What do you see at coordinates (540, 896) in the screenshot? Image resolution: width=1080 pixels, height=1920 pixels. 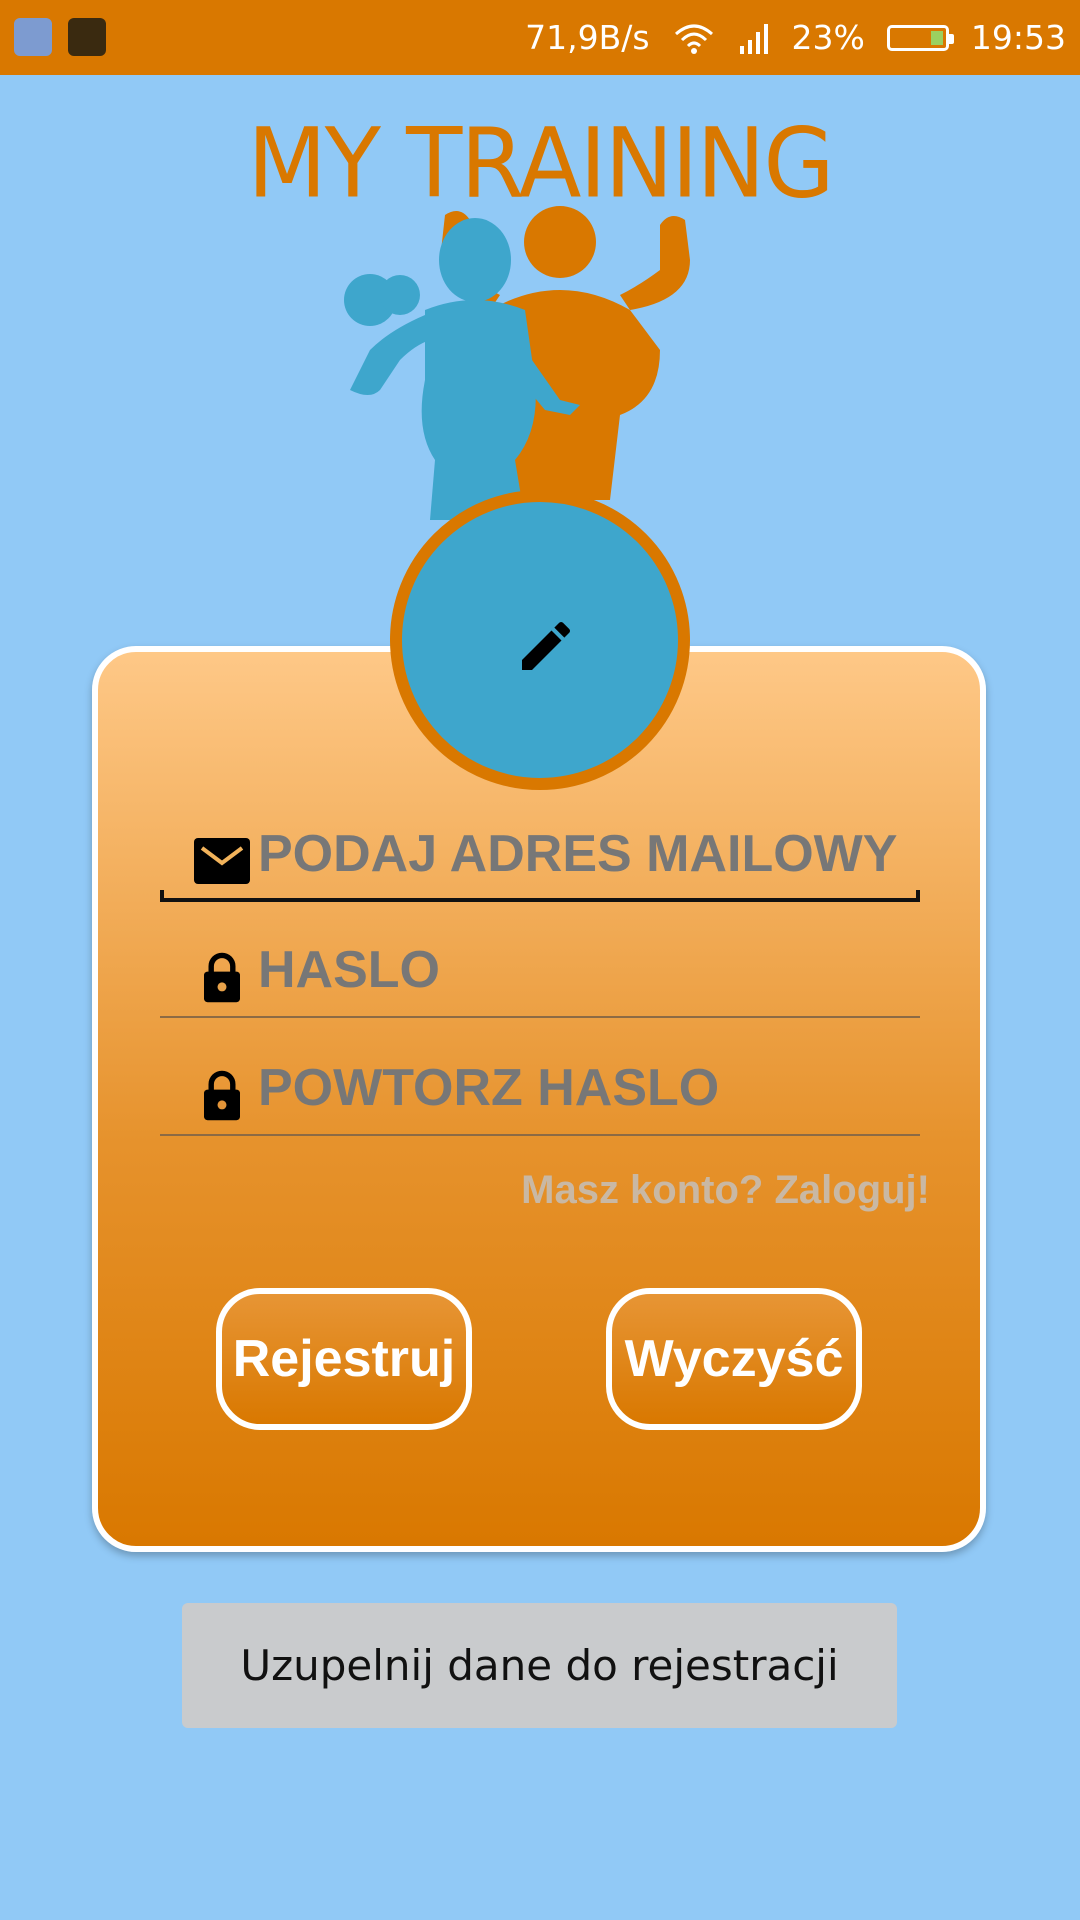 I see `email-underline` at bounding box center [540, 896].